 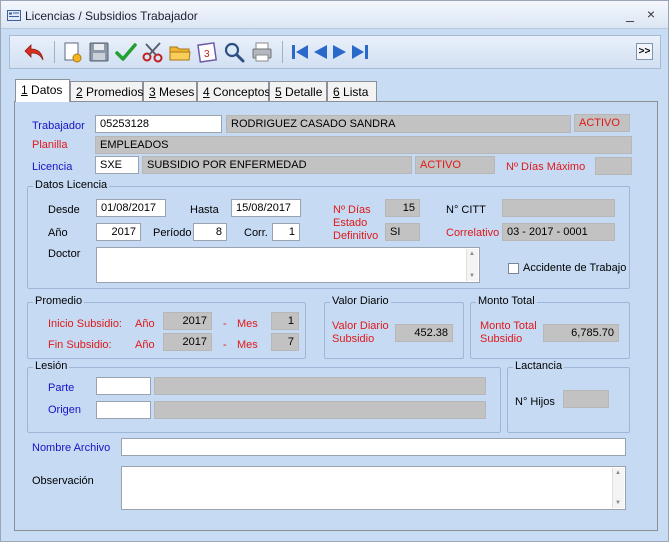 What do you see at coordinates (126, 52) in the screenshot?
I see `check-icon` at bounding box center [126, 52].